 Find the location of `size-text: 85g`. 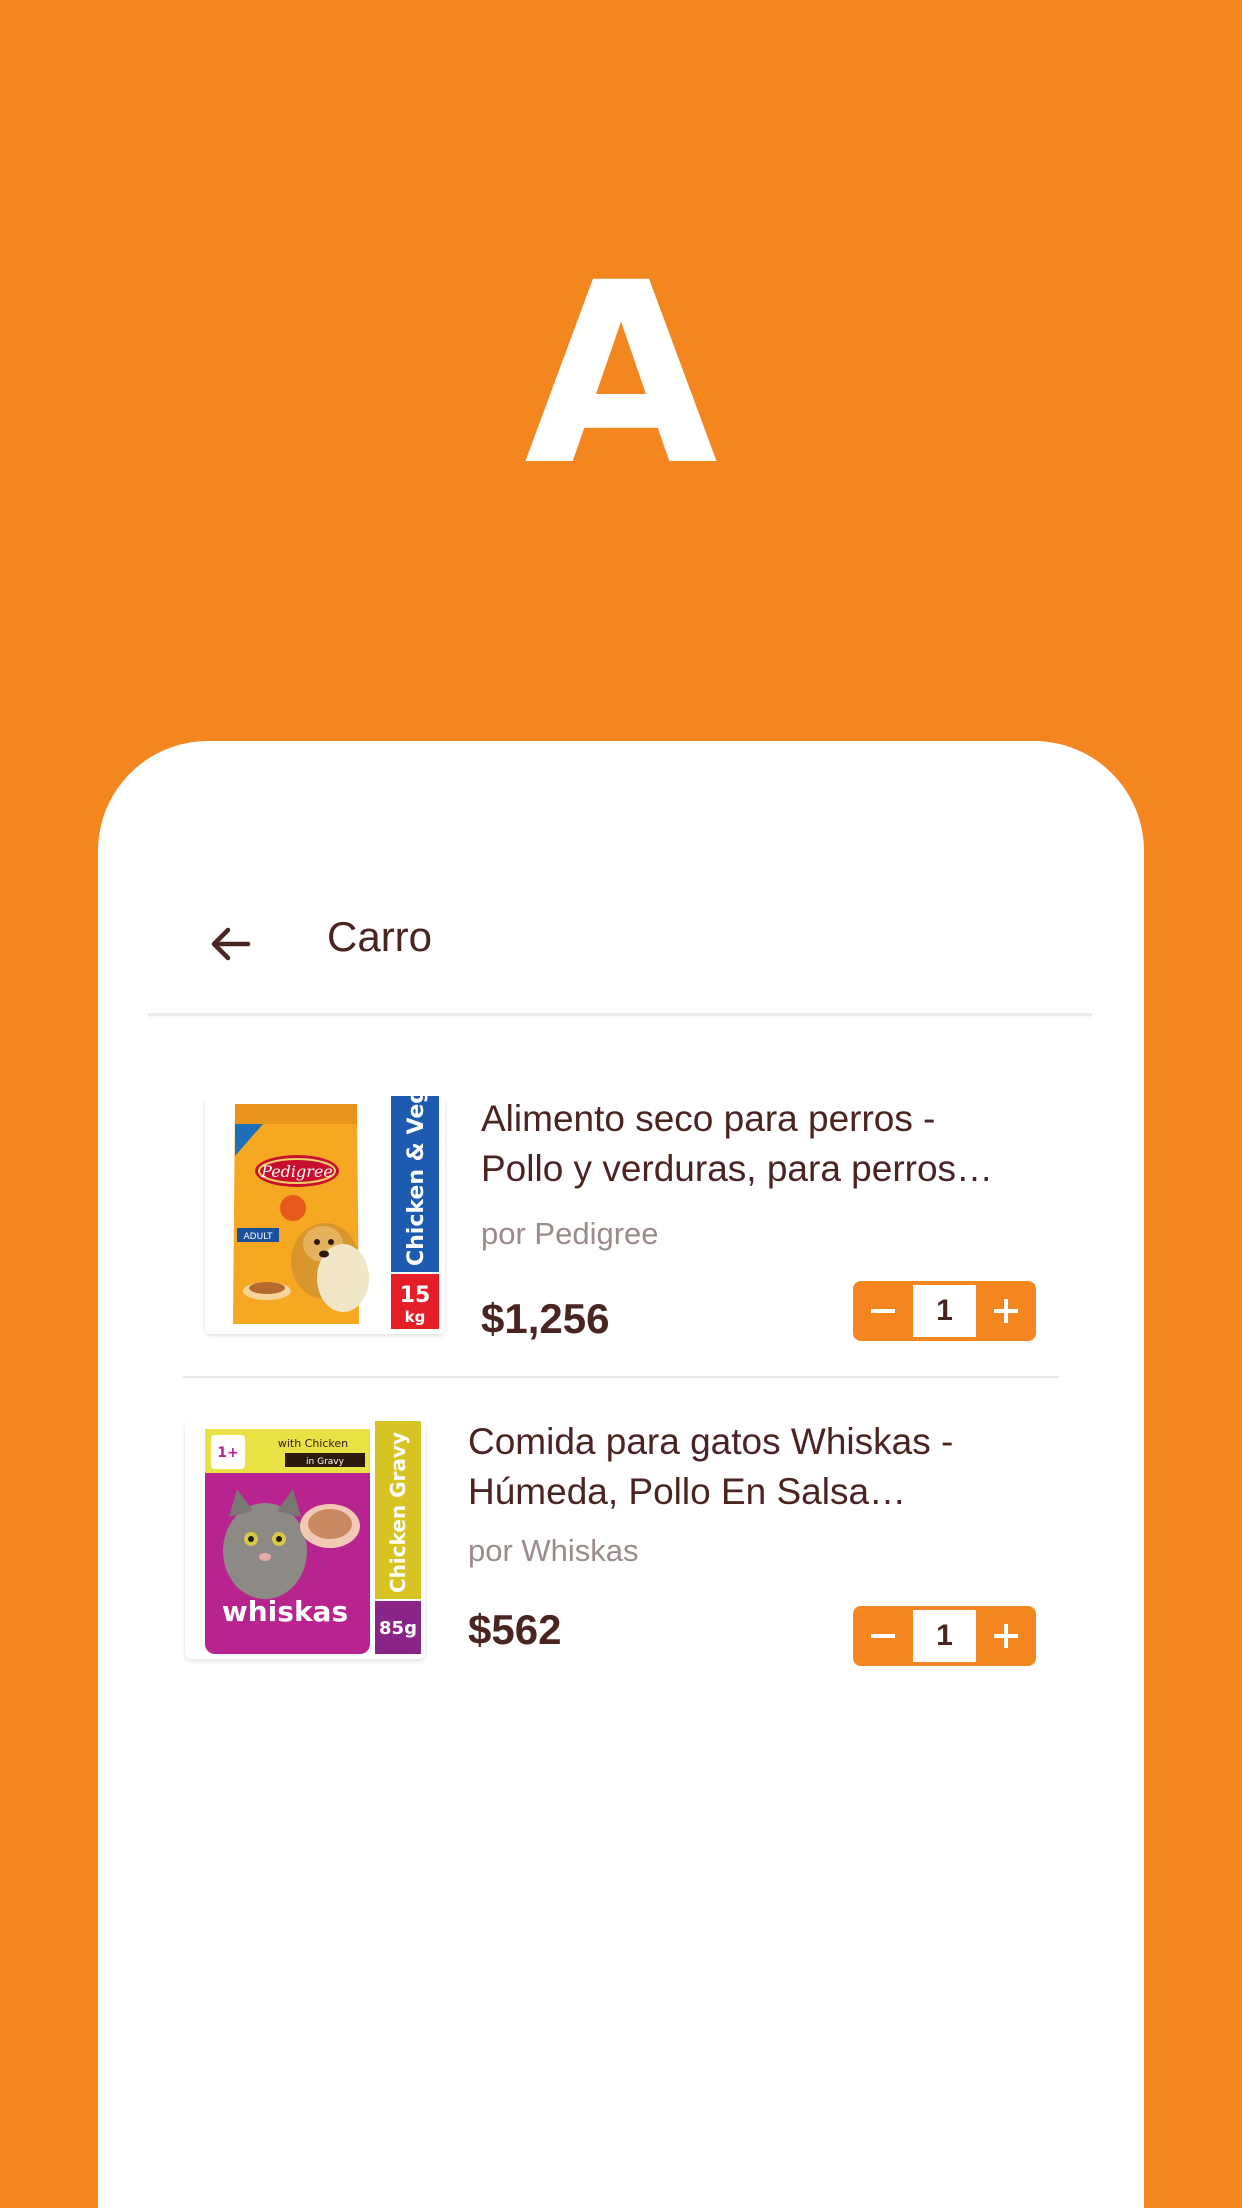

size-text: 85g is located at coordinates (398, 1628).